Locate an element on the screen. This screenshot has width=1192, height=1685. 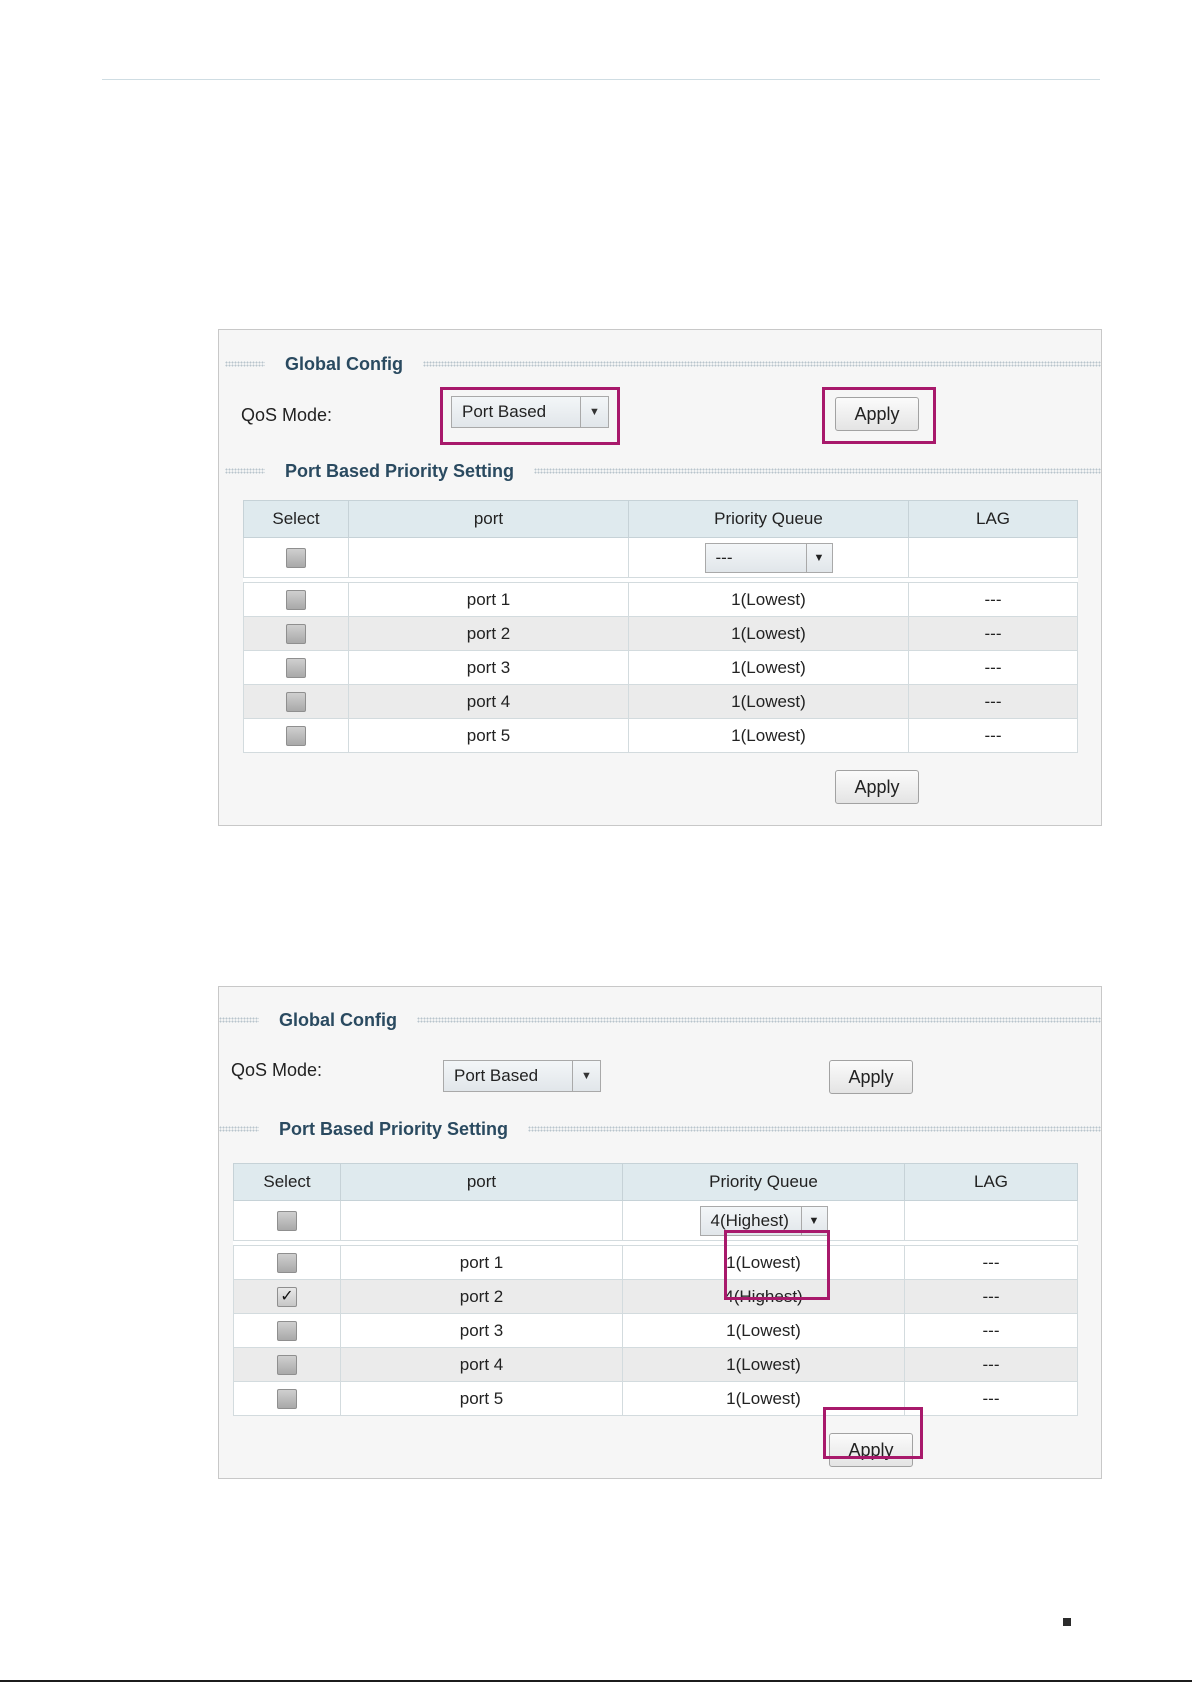
highlight-box-priority-values is located at coordinates (777, 1265).